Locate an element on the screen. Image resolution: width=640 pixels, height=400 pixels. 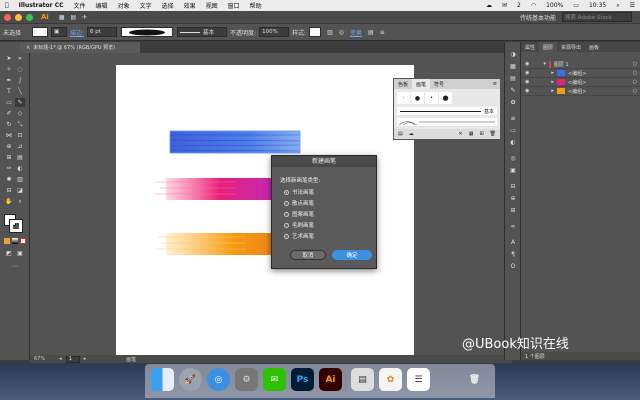
expand-chevron-icon: ▸ is located at coordinates (552, 91).